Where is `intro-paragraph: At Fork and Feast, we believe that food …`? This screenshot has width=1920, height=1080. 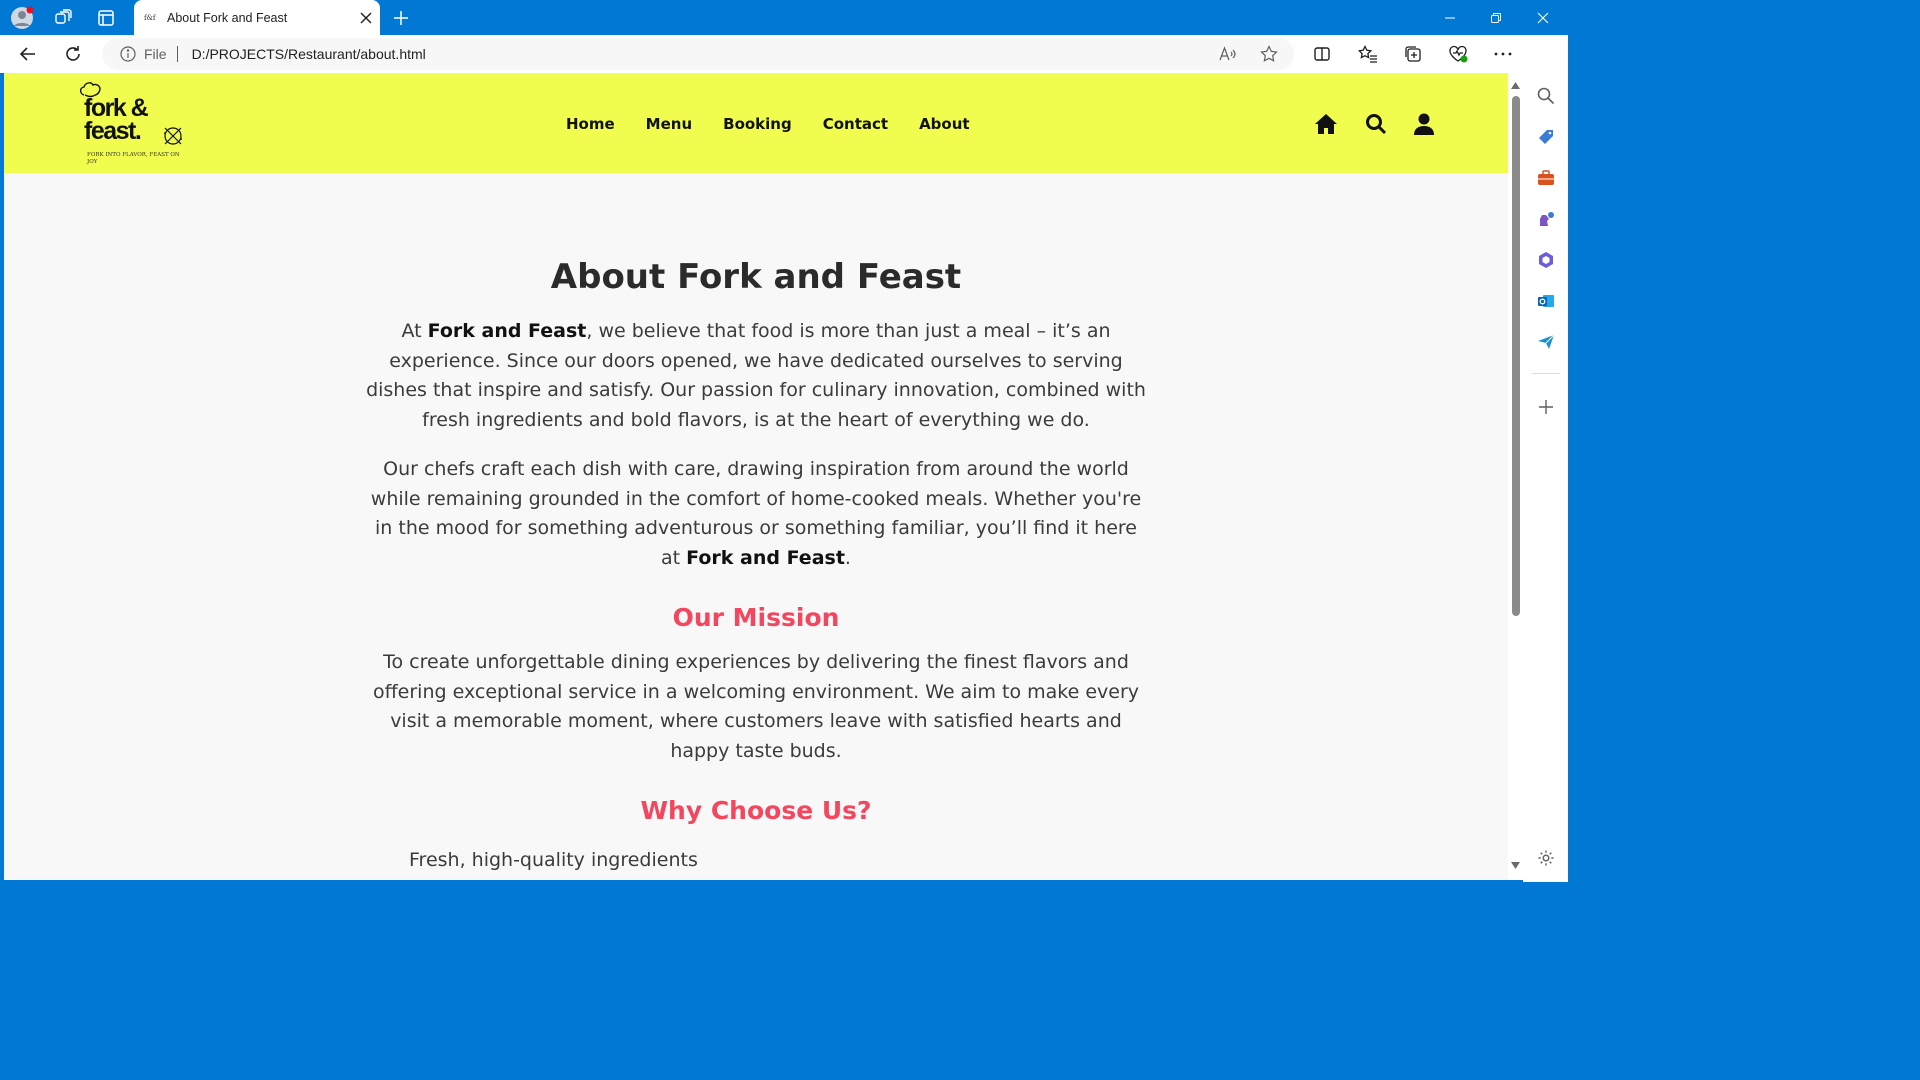
intro-paragraph: At Fork and Feast, we believe that food … is located at coordinates (756, 376).